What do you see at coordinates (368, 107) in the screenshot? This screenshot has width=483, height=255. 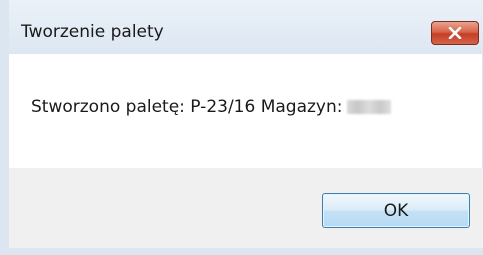 I see `redacted-warehouse-name` at bounding box center [368, 107].